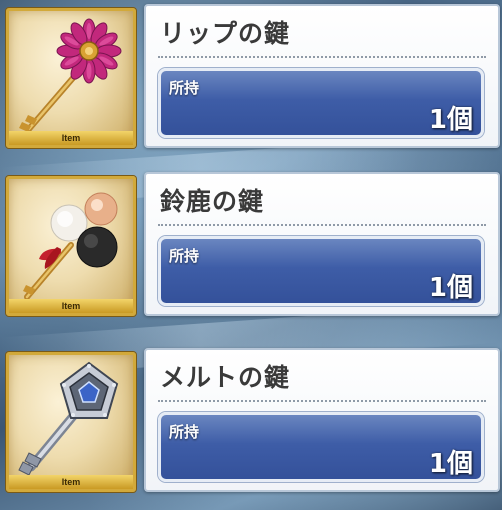  I want to click on item-name: 鈴鹿の鍵, so click(212, 201).